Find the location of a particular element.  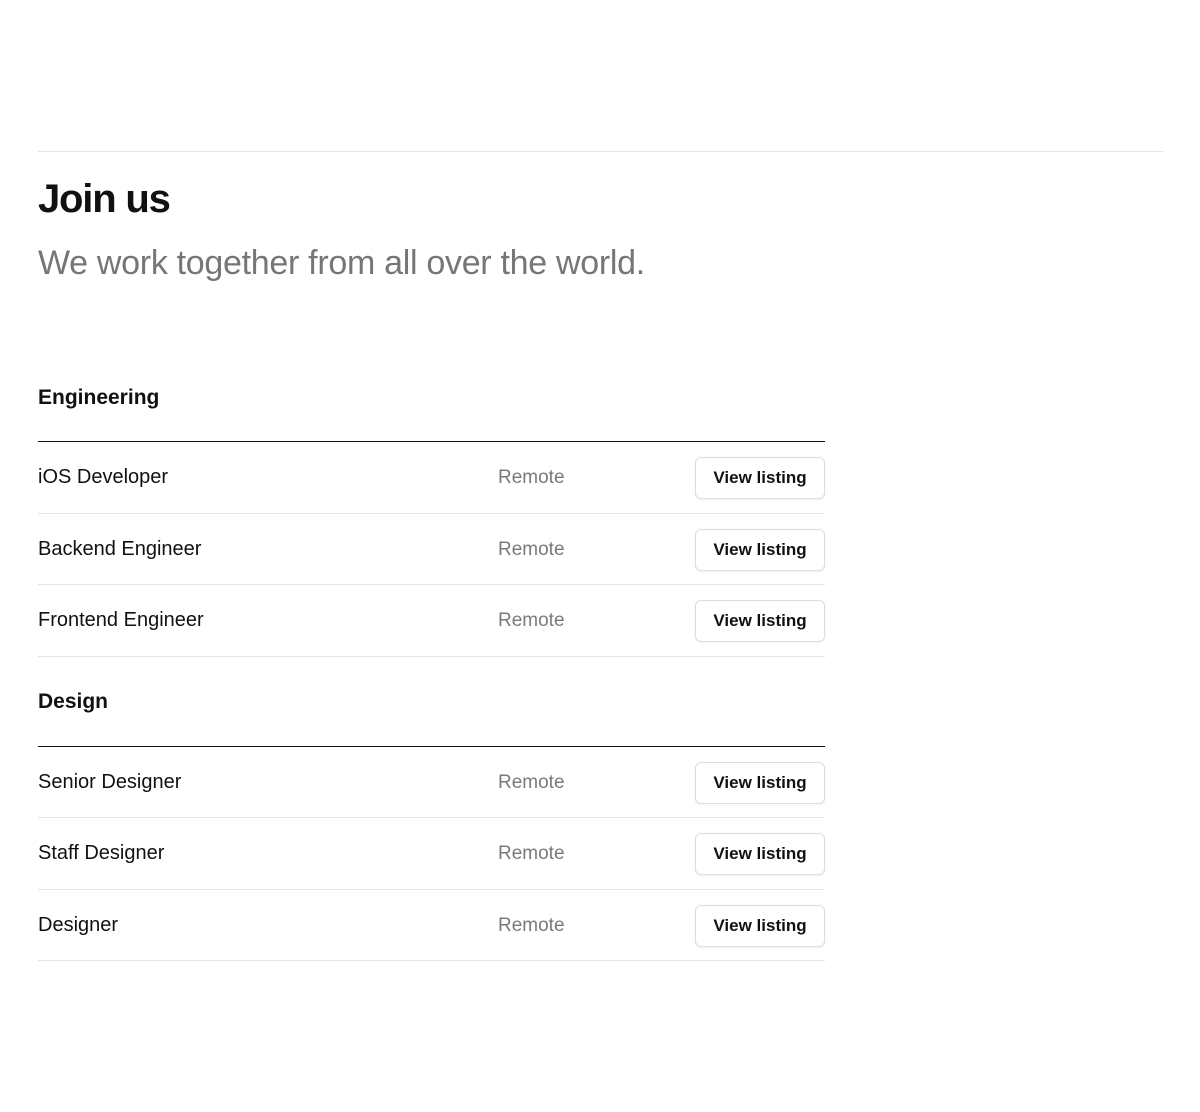

job-title: Senior Designer is located at coordinates (110, 781).